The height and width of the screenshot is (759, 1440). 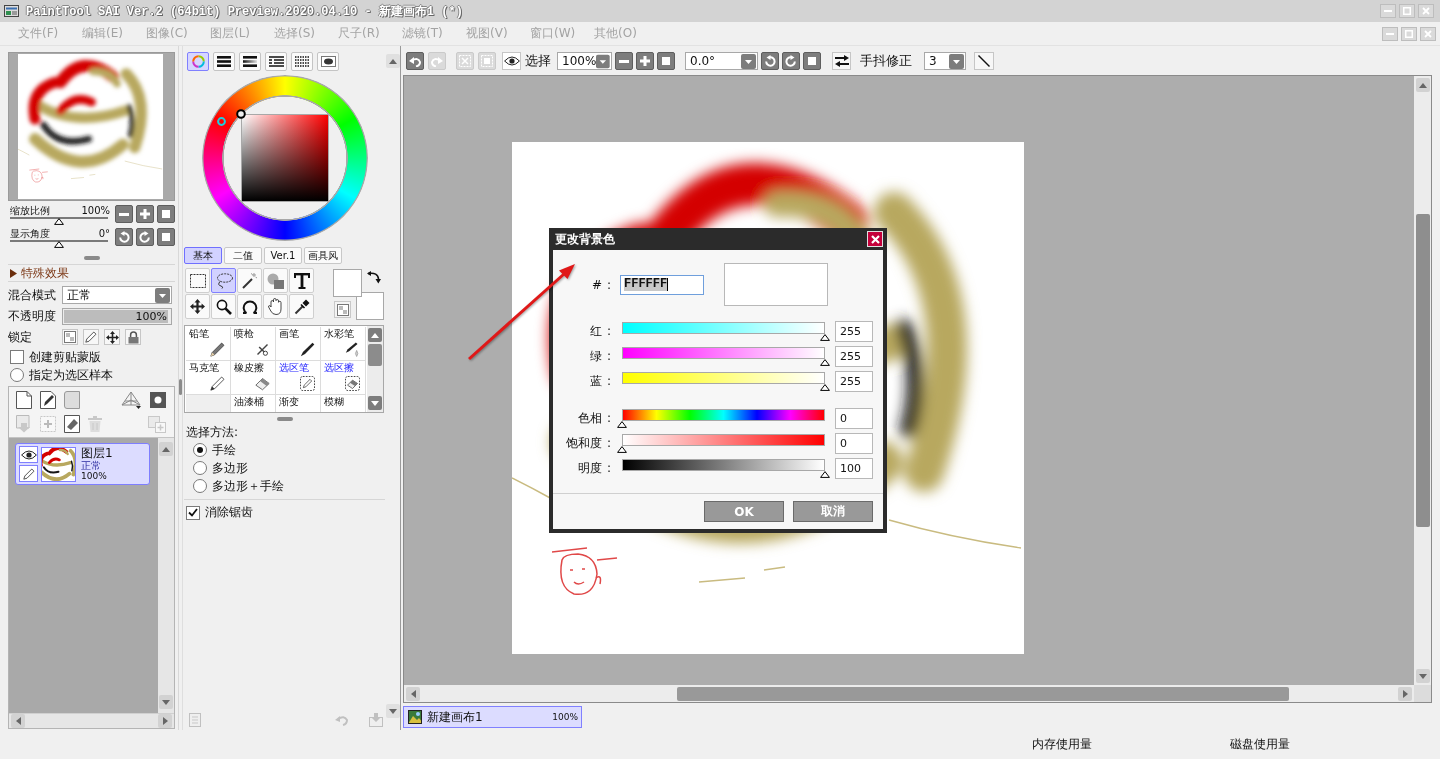 I want to click on brush-slot: 水彩笔, so click(x=343, y=344).